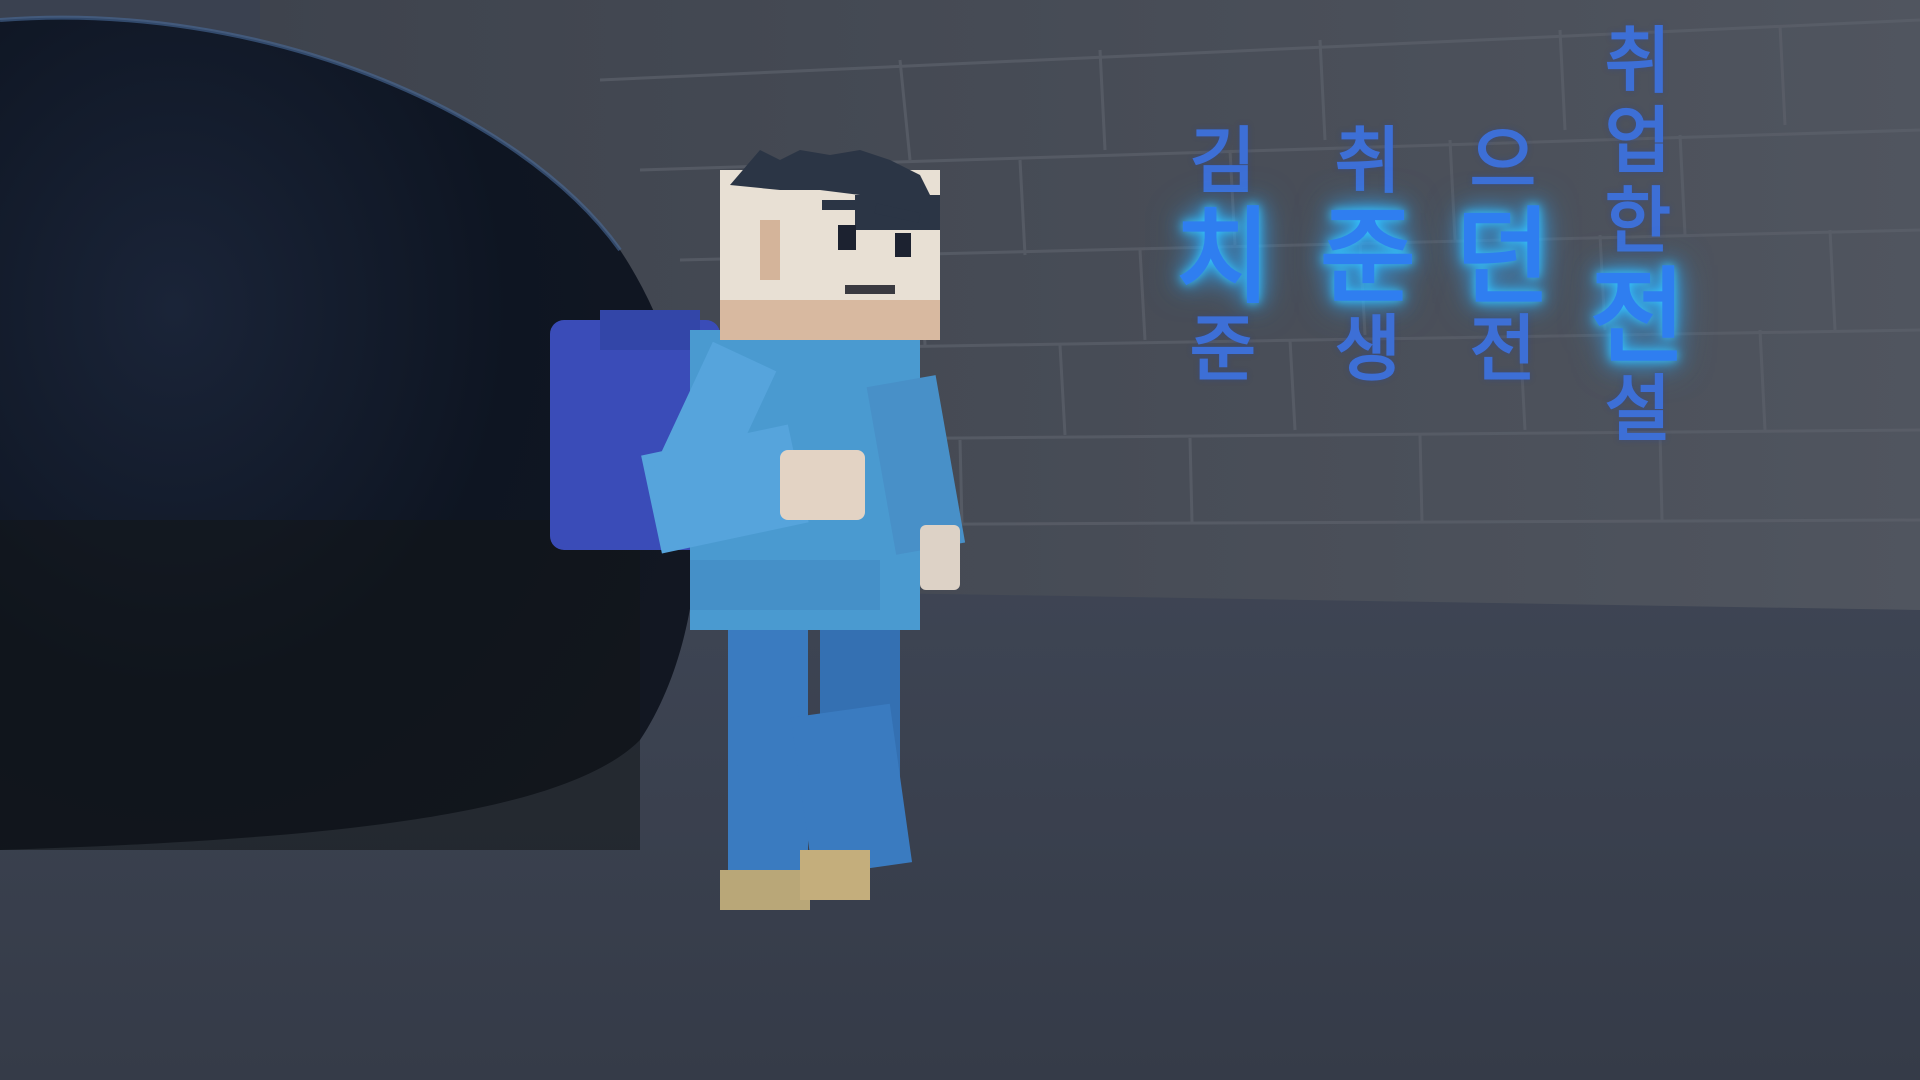  What do you see at coordinates (1637, 141) in the screenshot?
I see `title-char: 업` at bounding box center [1637, 141].